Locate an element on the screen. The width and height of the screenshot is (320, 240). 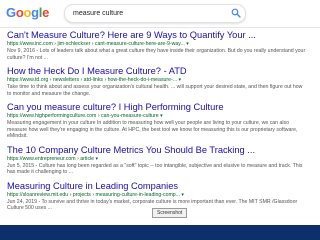
search-icon is located at coordinates (236, 13).